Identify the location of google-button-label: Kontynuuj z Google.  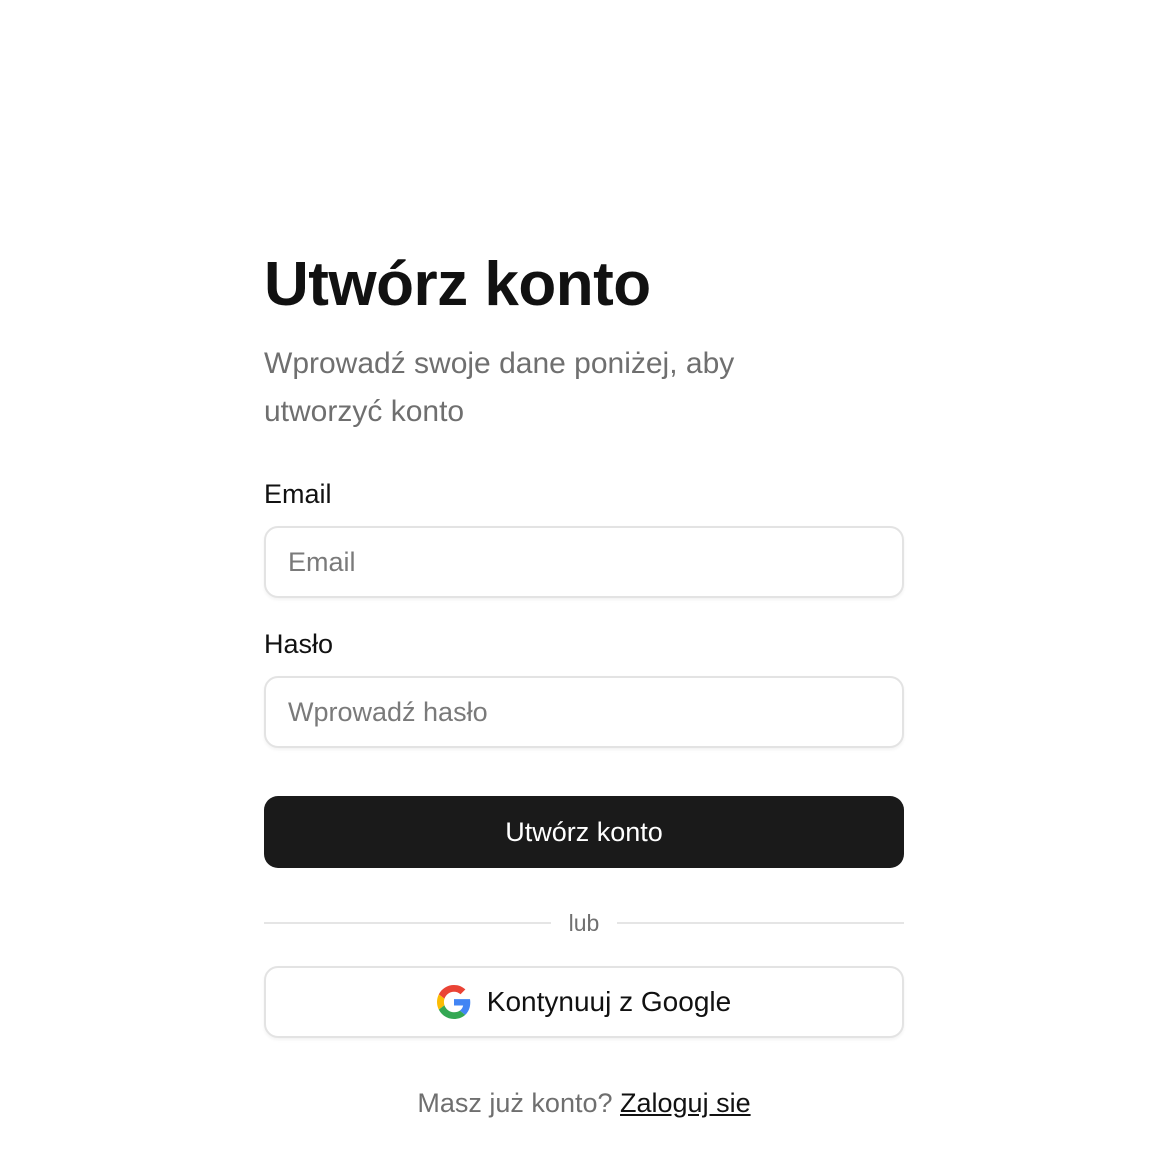
(609, 1001).